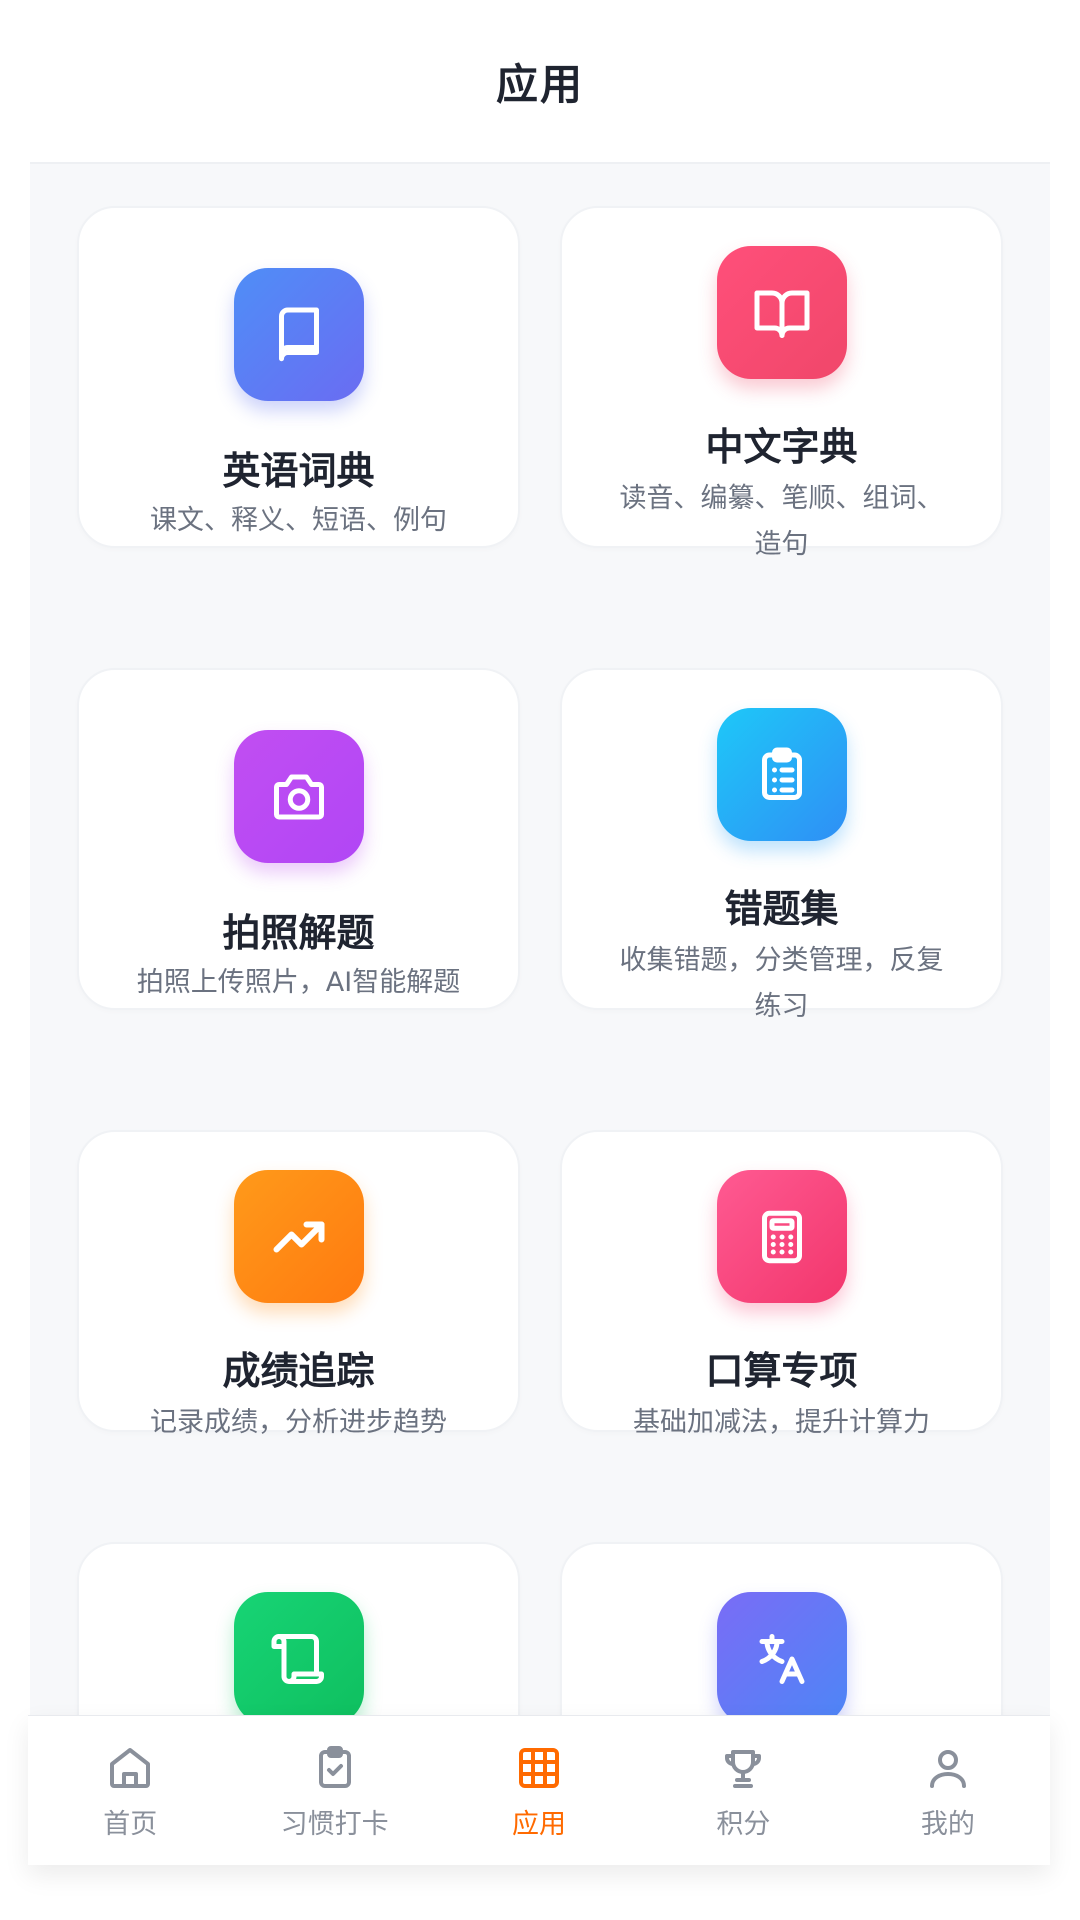 The height and width of the screenshot is (1920, 1080). What do you see at coordinates (297, 1658) in the screenshot?
I see `scroll-icon` at bounding box center [297, 1658].